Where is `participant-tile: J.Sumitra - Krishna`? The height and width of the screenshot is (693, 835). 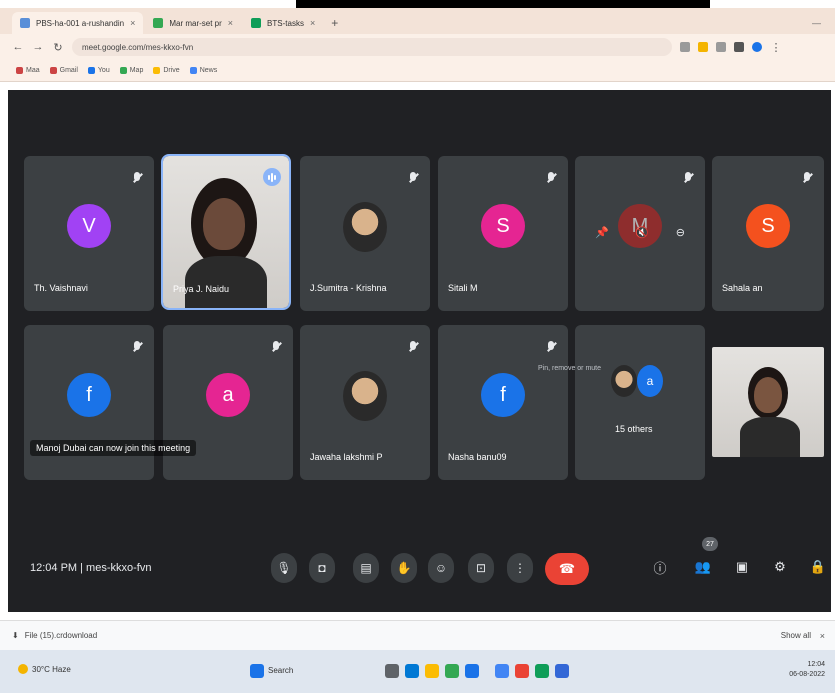 participant-tile: J.Sumitra - Krishna is located at coordinates (365, 233).